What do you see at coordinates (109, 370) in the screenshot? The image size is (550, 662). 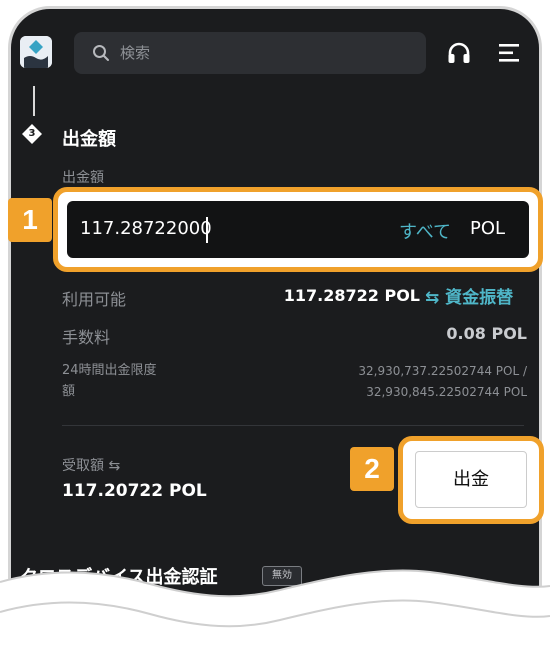 I see `limit-label-line1: 24時間出金限度` at bounding box center [109, 370].